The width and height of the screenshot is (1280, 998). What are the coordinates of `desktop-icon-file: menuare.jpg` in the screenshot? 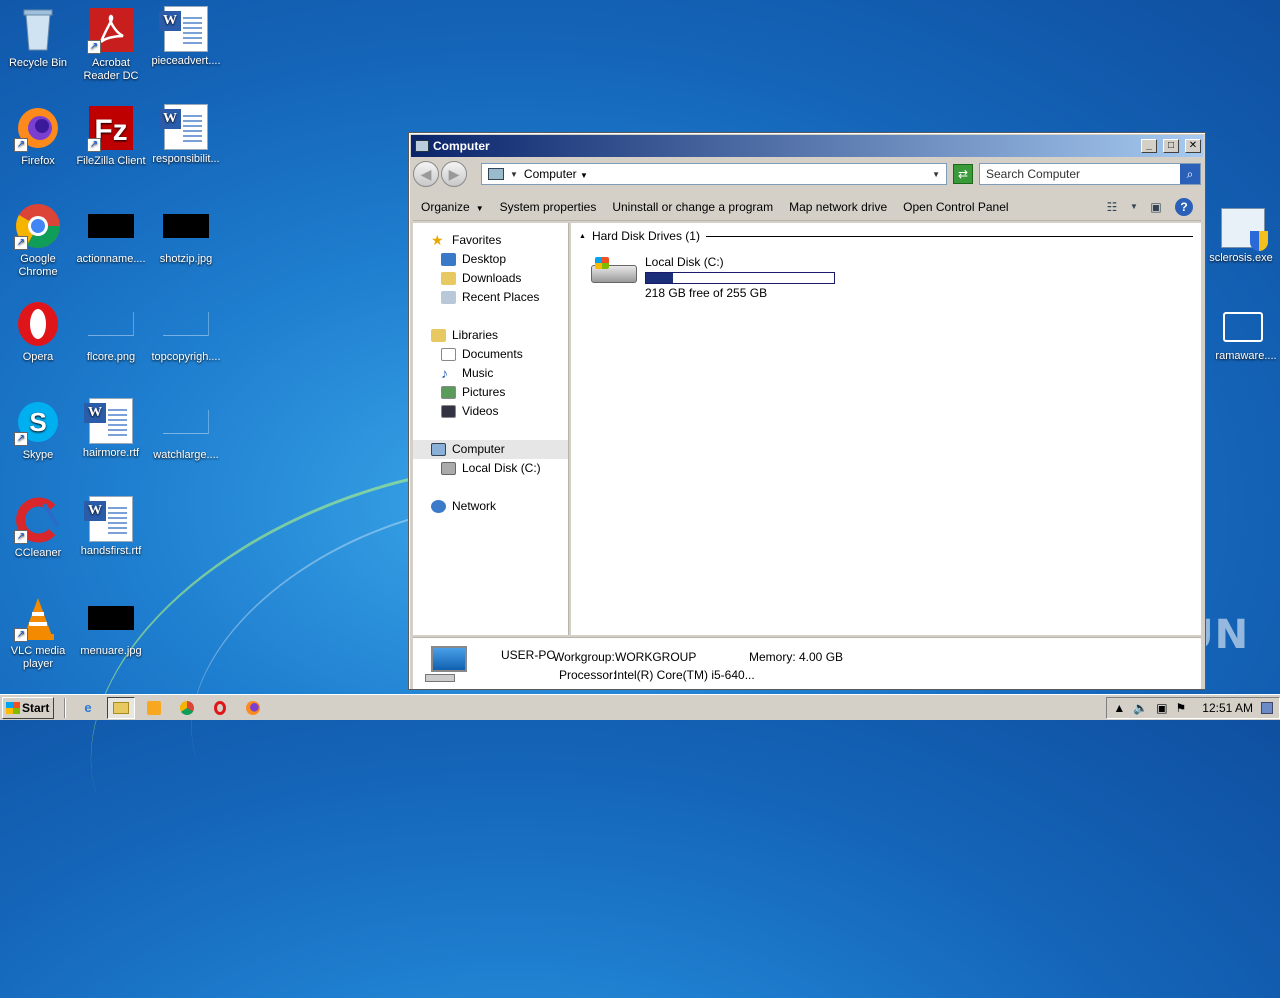 It's located at (111, 626).